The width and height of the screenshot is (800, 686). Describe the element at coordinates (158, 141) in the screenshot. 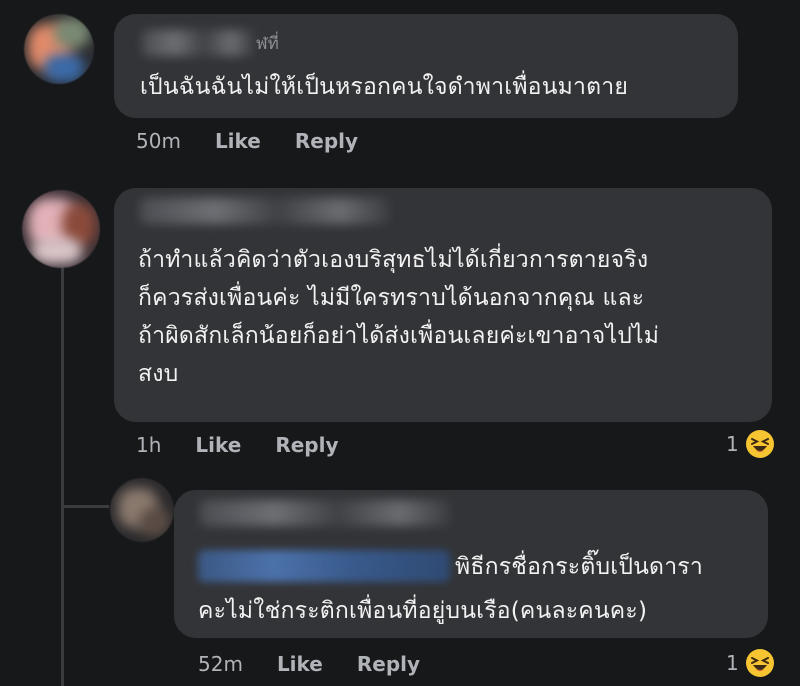

I see `comment-timestamp: 50m` at that location.